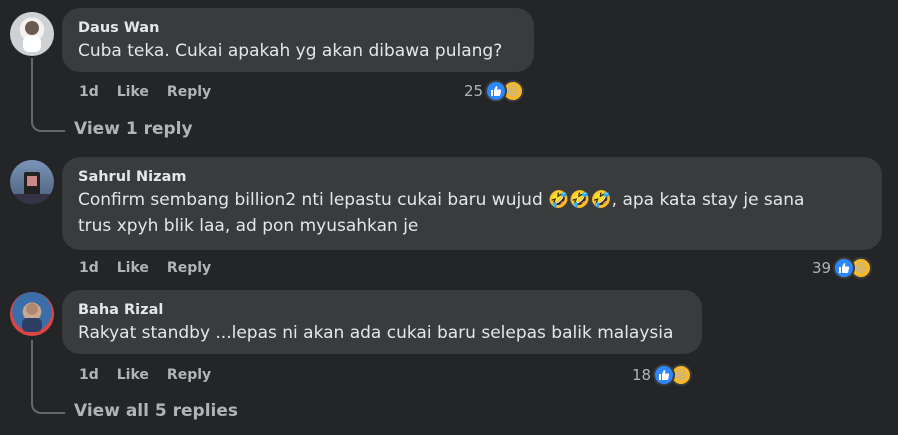  I want to click on reaction-summary: 39 😆, so click(842, 268).